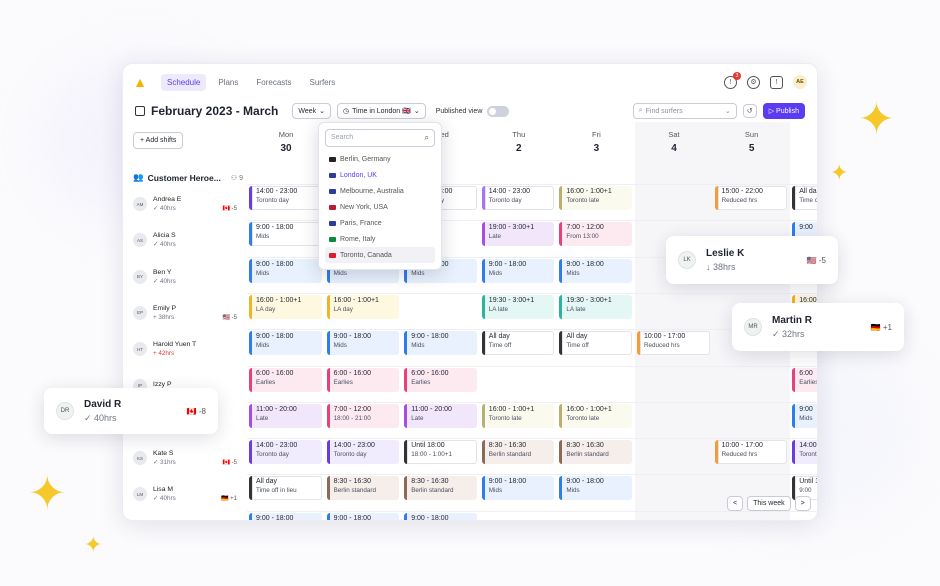 This screenshot has width=940, height=586. I want to click on shift-block: Until 18:00 18:00 - 1:00+1, so click(440, 452).